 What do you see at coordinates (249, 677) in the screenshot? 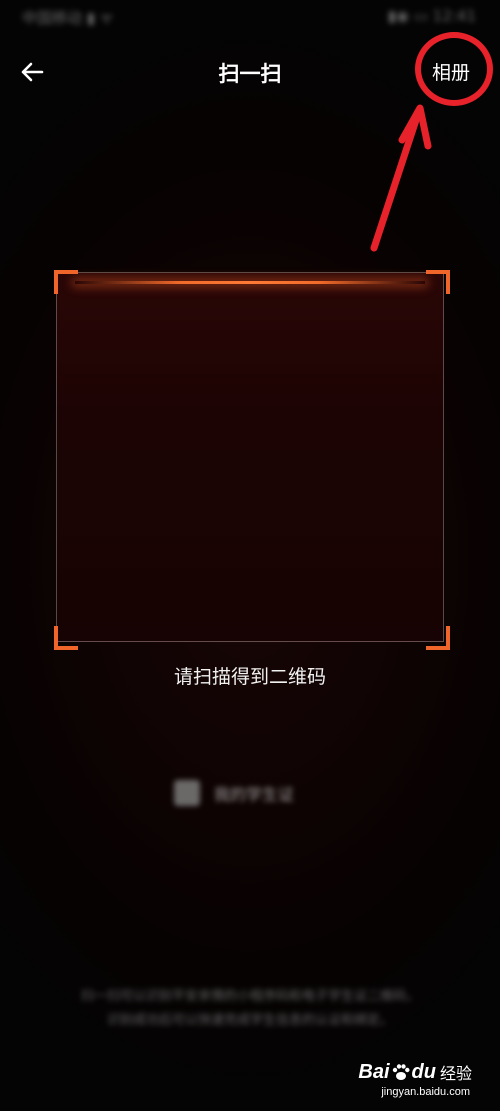
I see `scan-hint-text: 请扫描得到二维码` at bounding box center [249, 677].